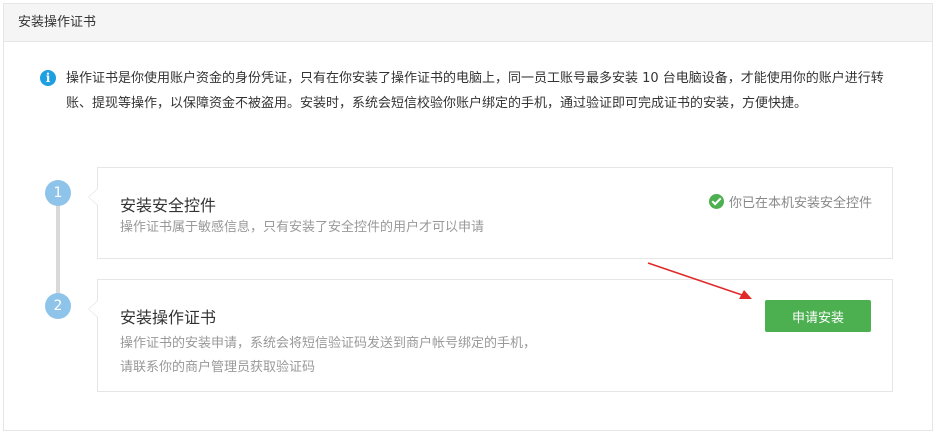 The height and width of the screenshot is (435, 938). I want to click on step-number-1: 1, so click(58, 193).